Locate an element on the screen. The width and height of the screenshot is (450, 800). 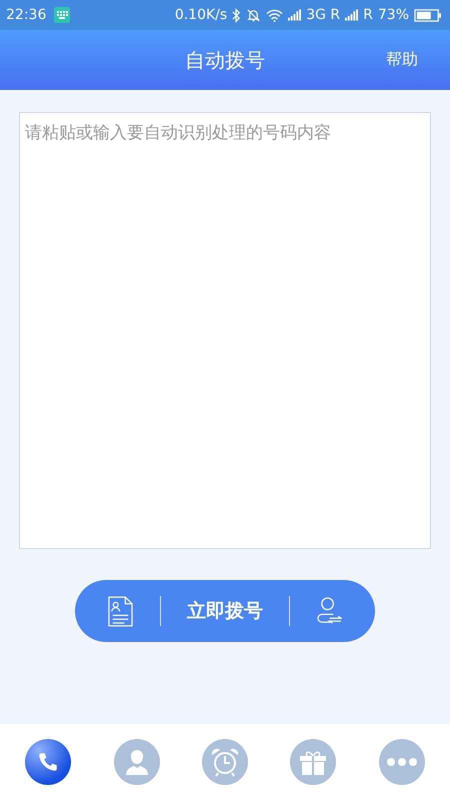
network-type: 3G R is located at coordinates (323, 15).